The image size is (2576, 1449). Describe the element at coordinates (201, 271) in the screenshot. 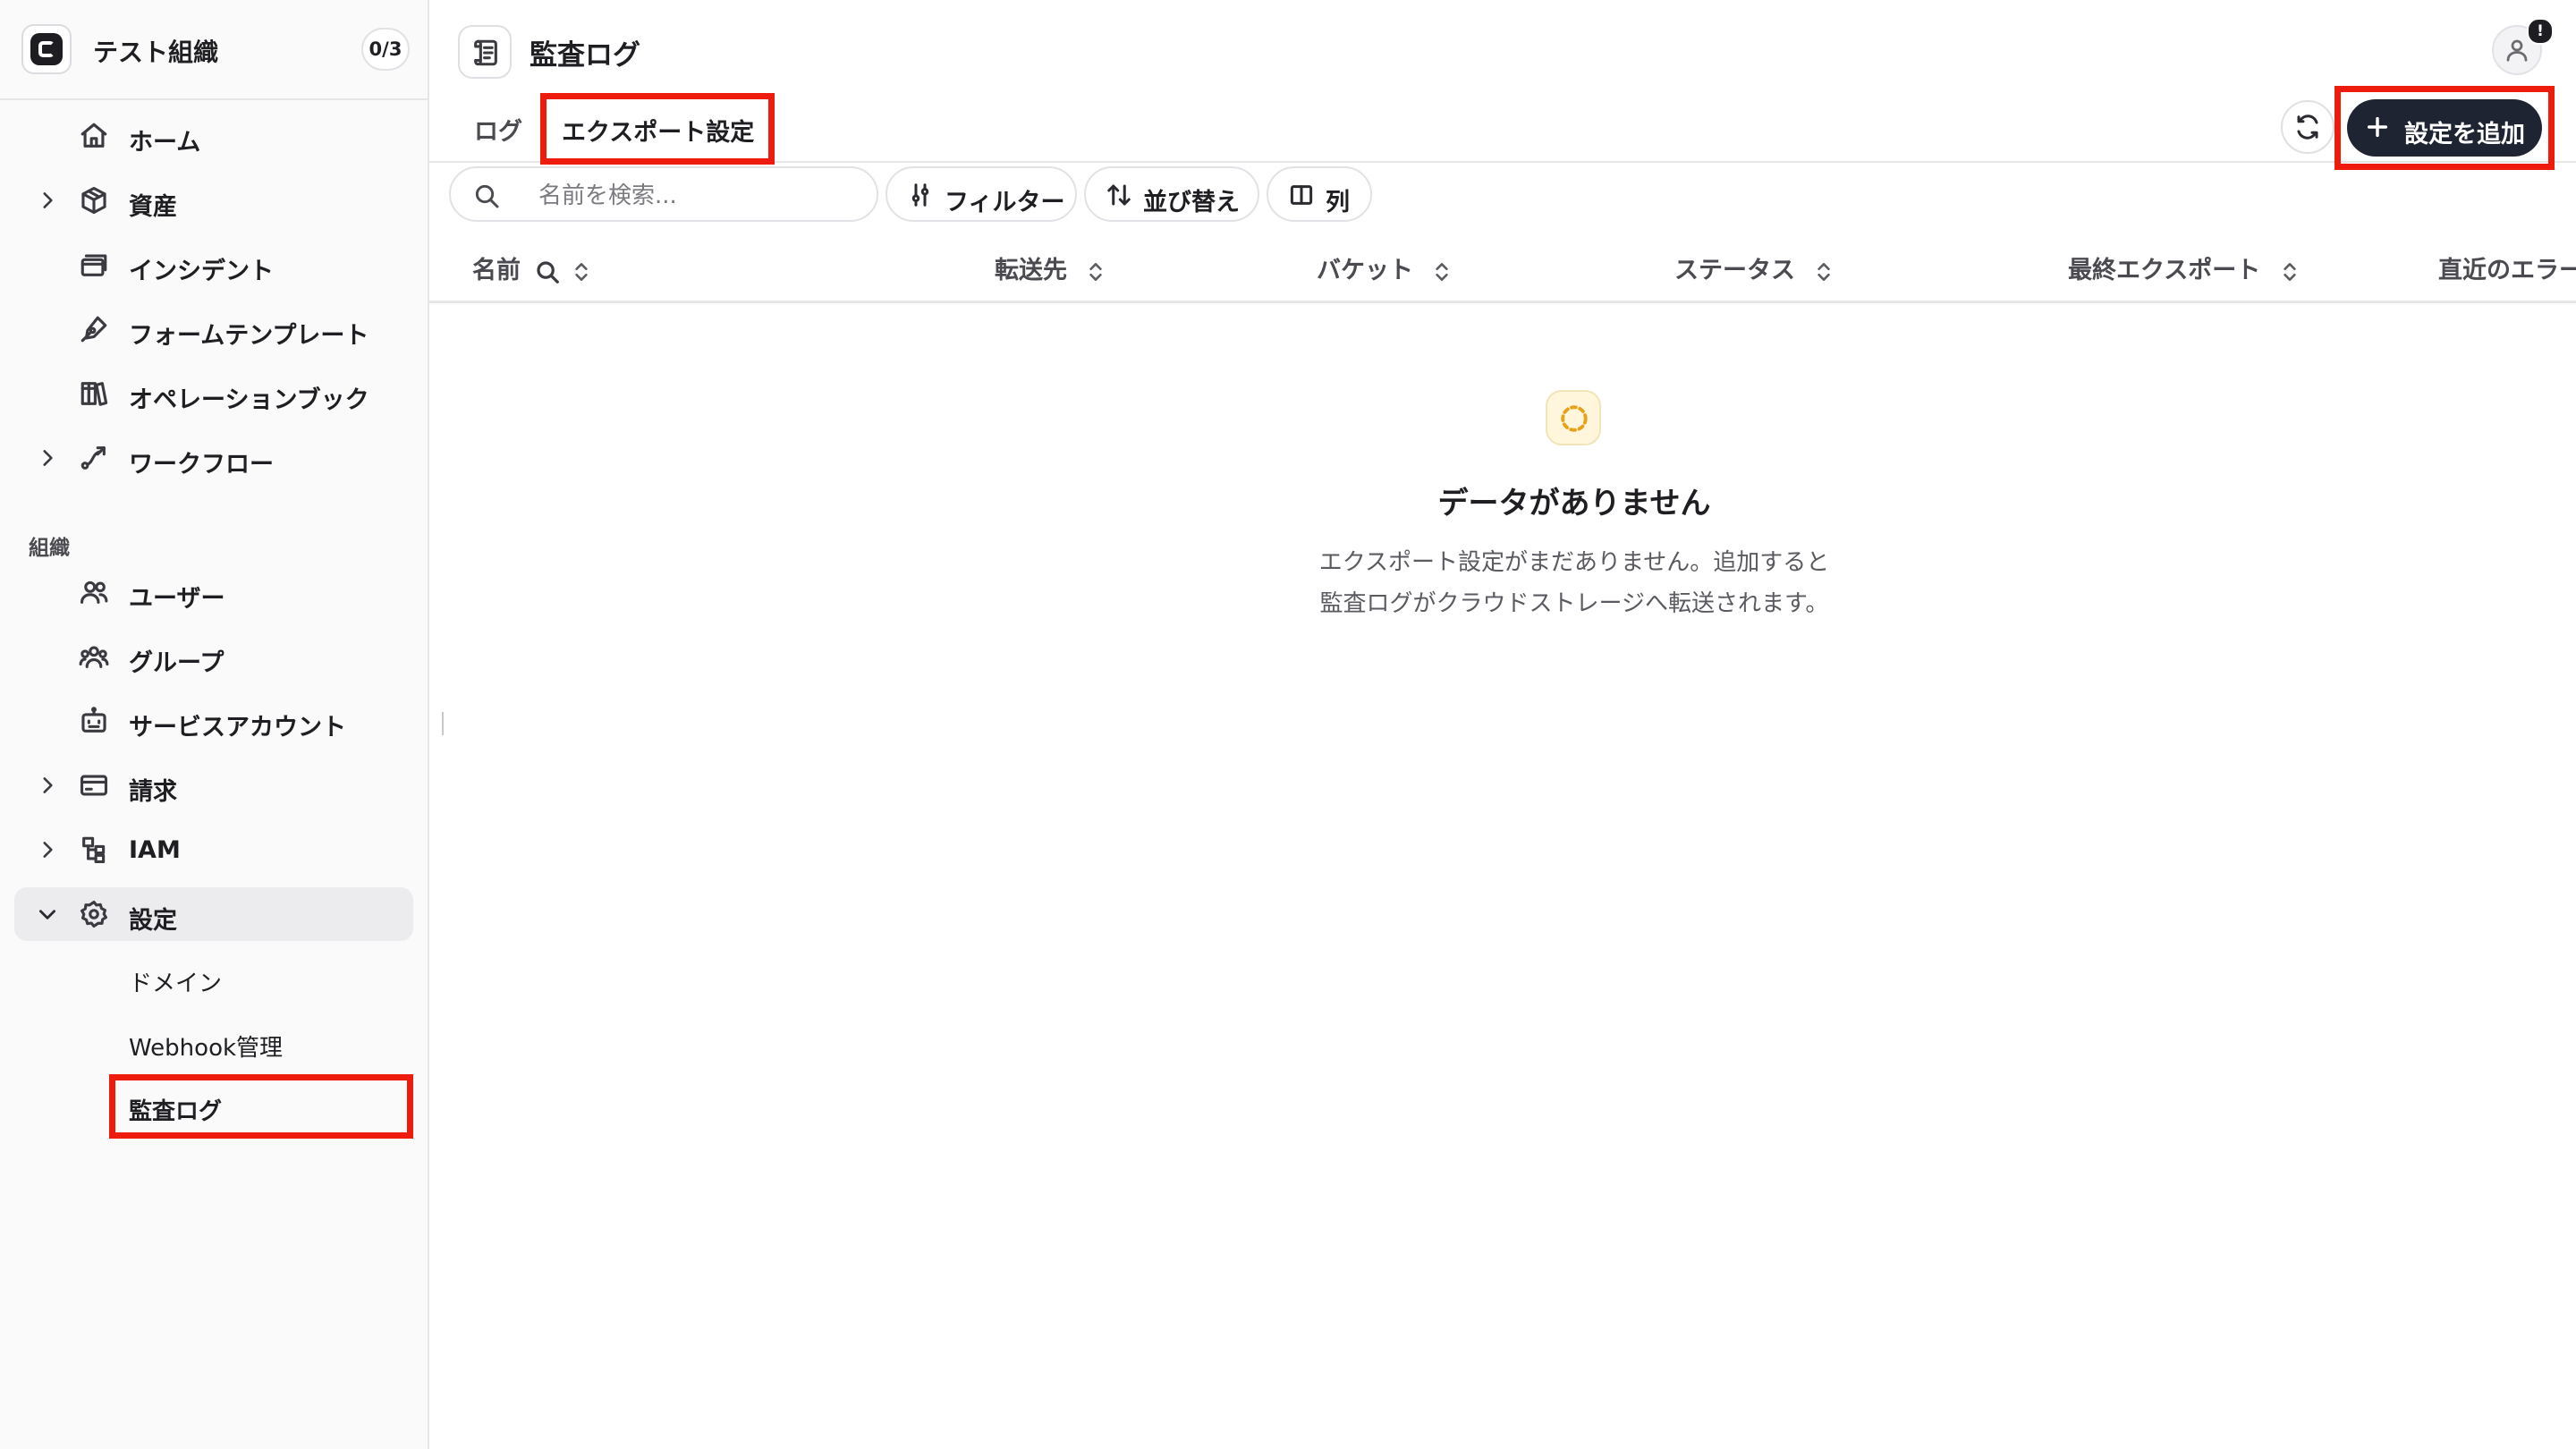

I see `sidebar-item-label: インシデント` at that location.